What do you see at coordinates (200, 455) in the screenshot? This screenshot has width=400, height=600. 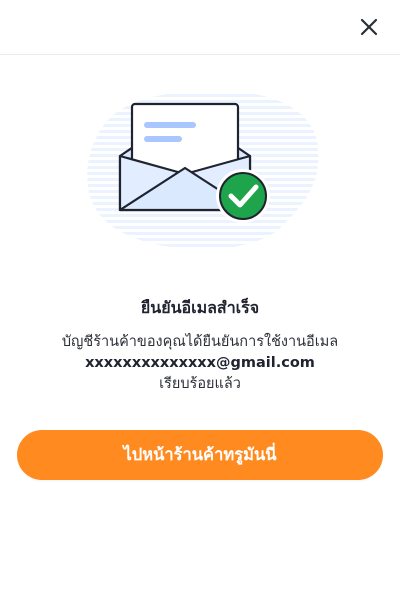 I see `go-to-store-button: ไปหน้าร้านค้าทรูมันนี่` at bounding box center [200, 455].